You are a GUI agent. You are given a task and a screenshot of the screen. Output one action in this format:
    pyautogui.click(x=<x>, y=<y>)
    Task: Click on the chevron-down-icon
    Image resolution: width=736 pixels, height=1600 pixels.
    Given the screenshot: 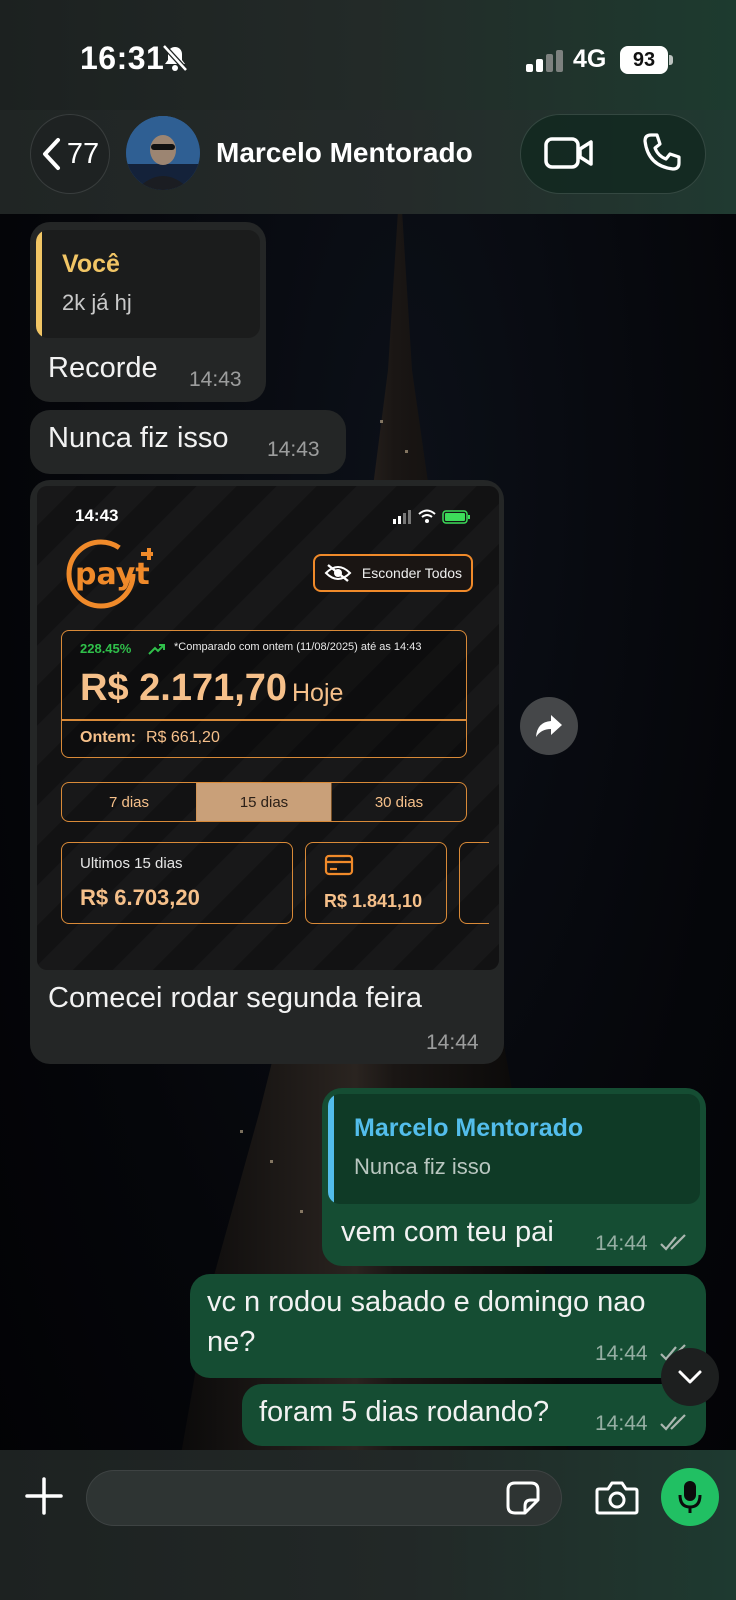 What is the action you would take?
    pyautogui.click(x=690, y=1377)
    